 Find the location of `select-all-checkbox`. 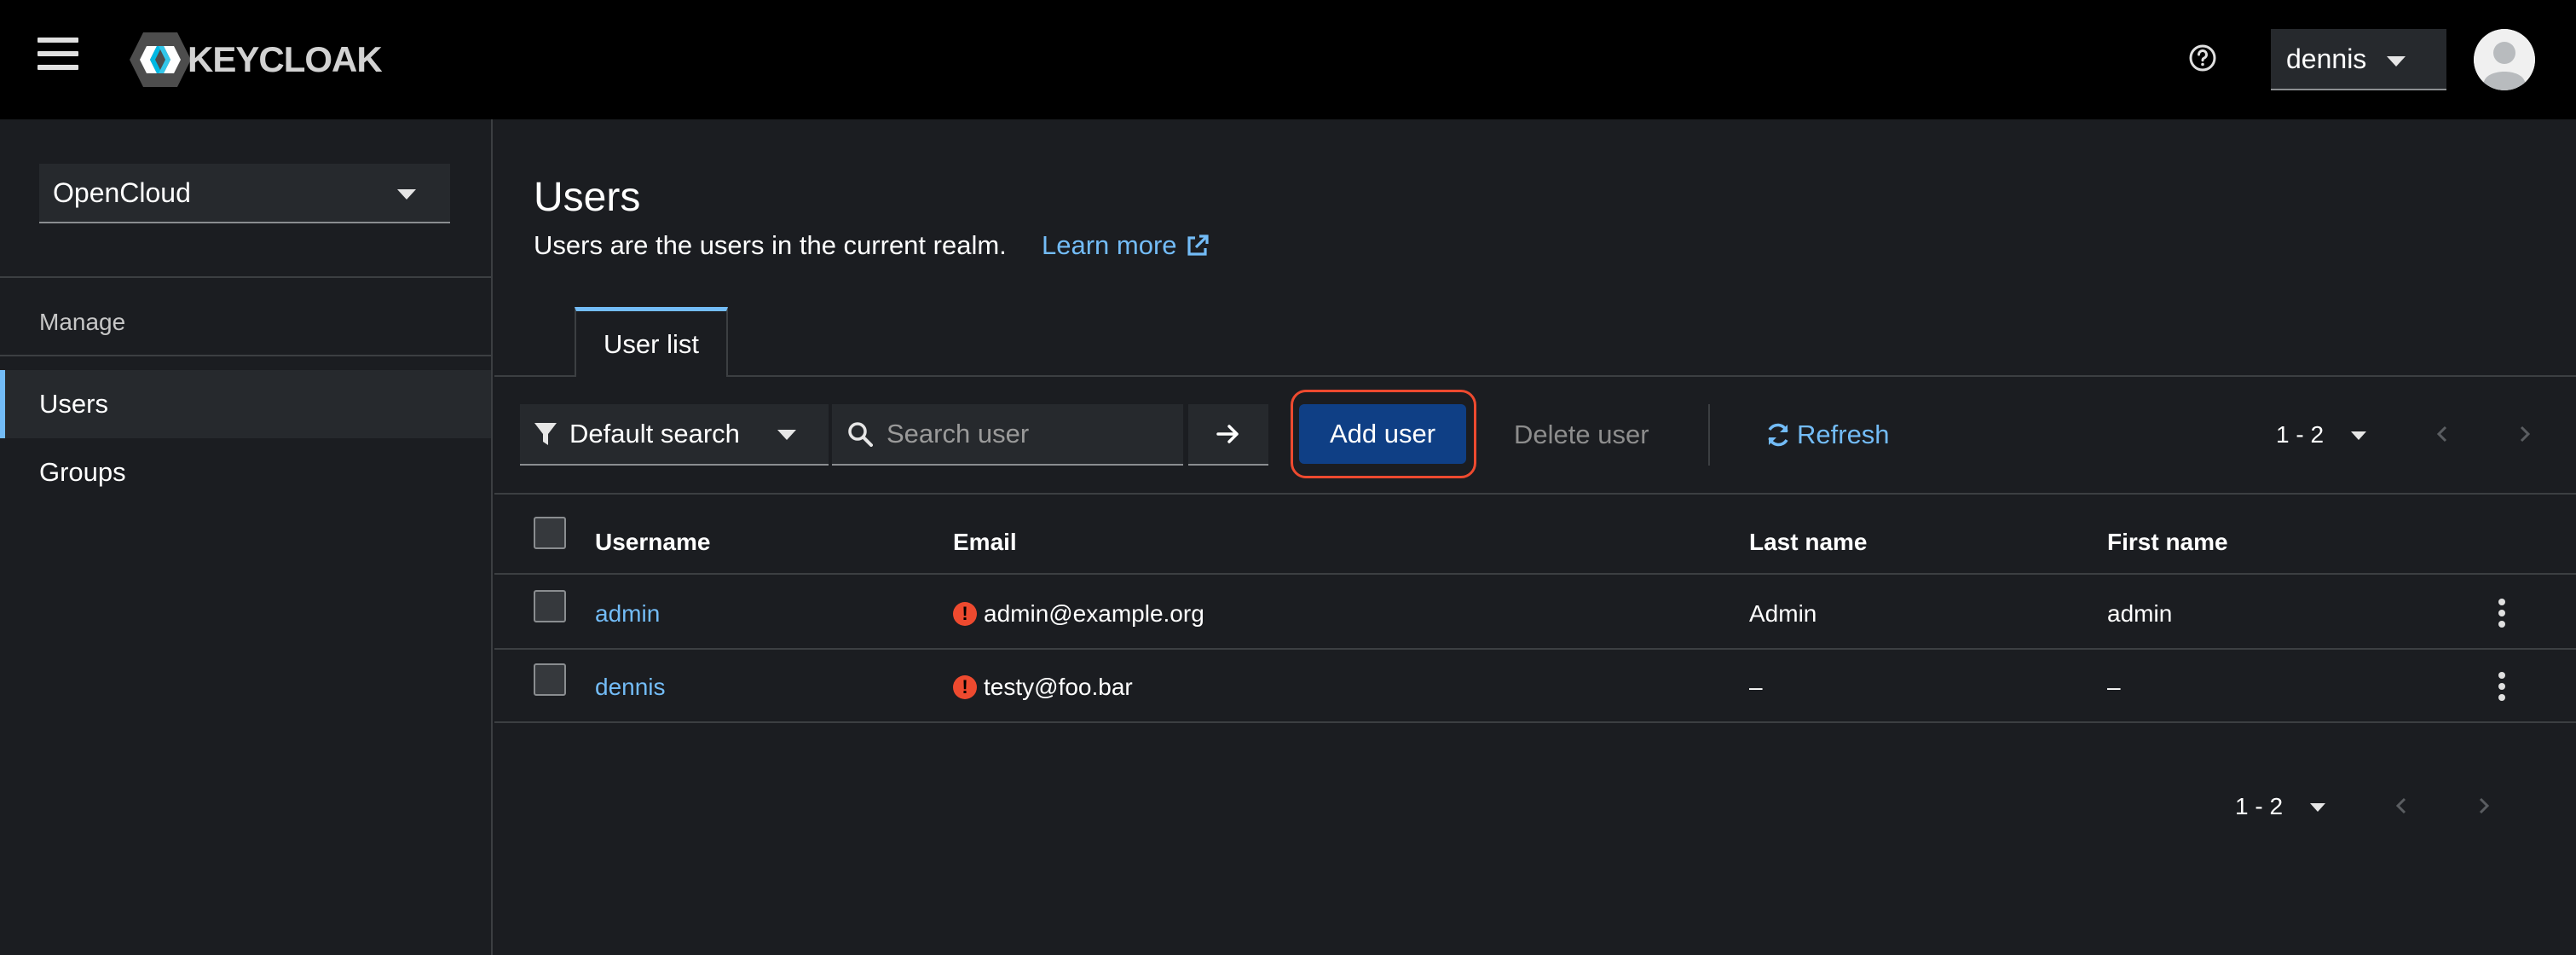

select-all-checkbox is located at coordinates (550, 533).